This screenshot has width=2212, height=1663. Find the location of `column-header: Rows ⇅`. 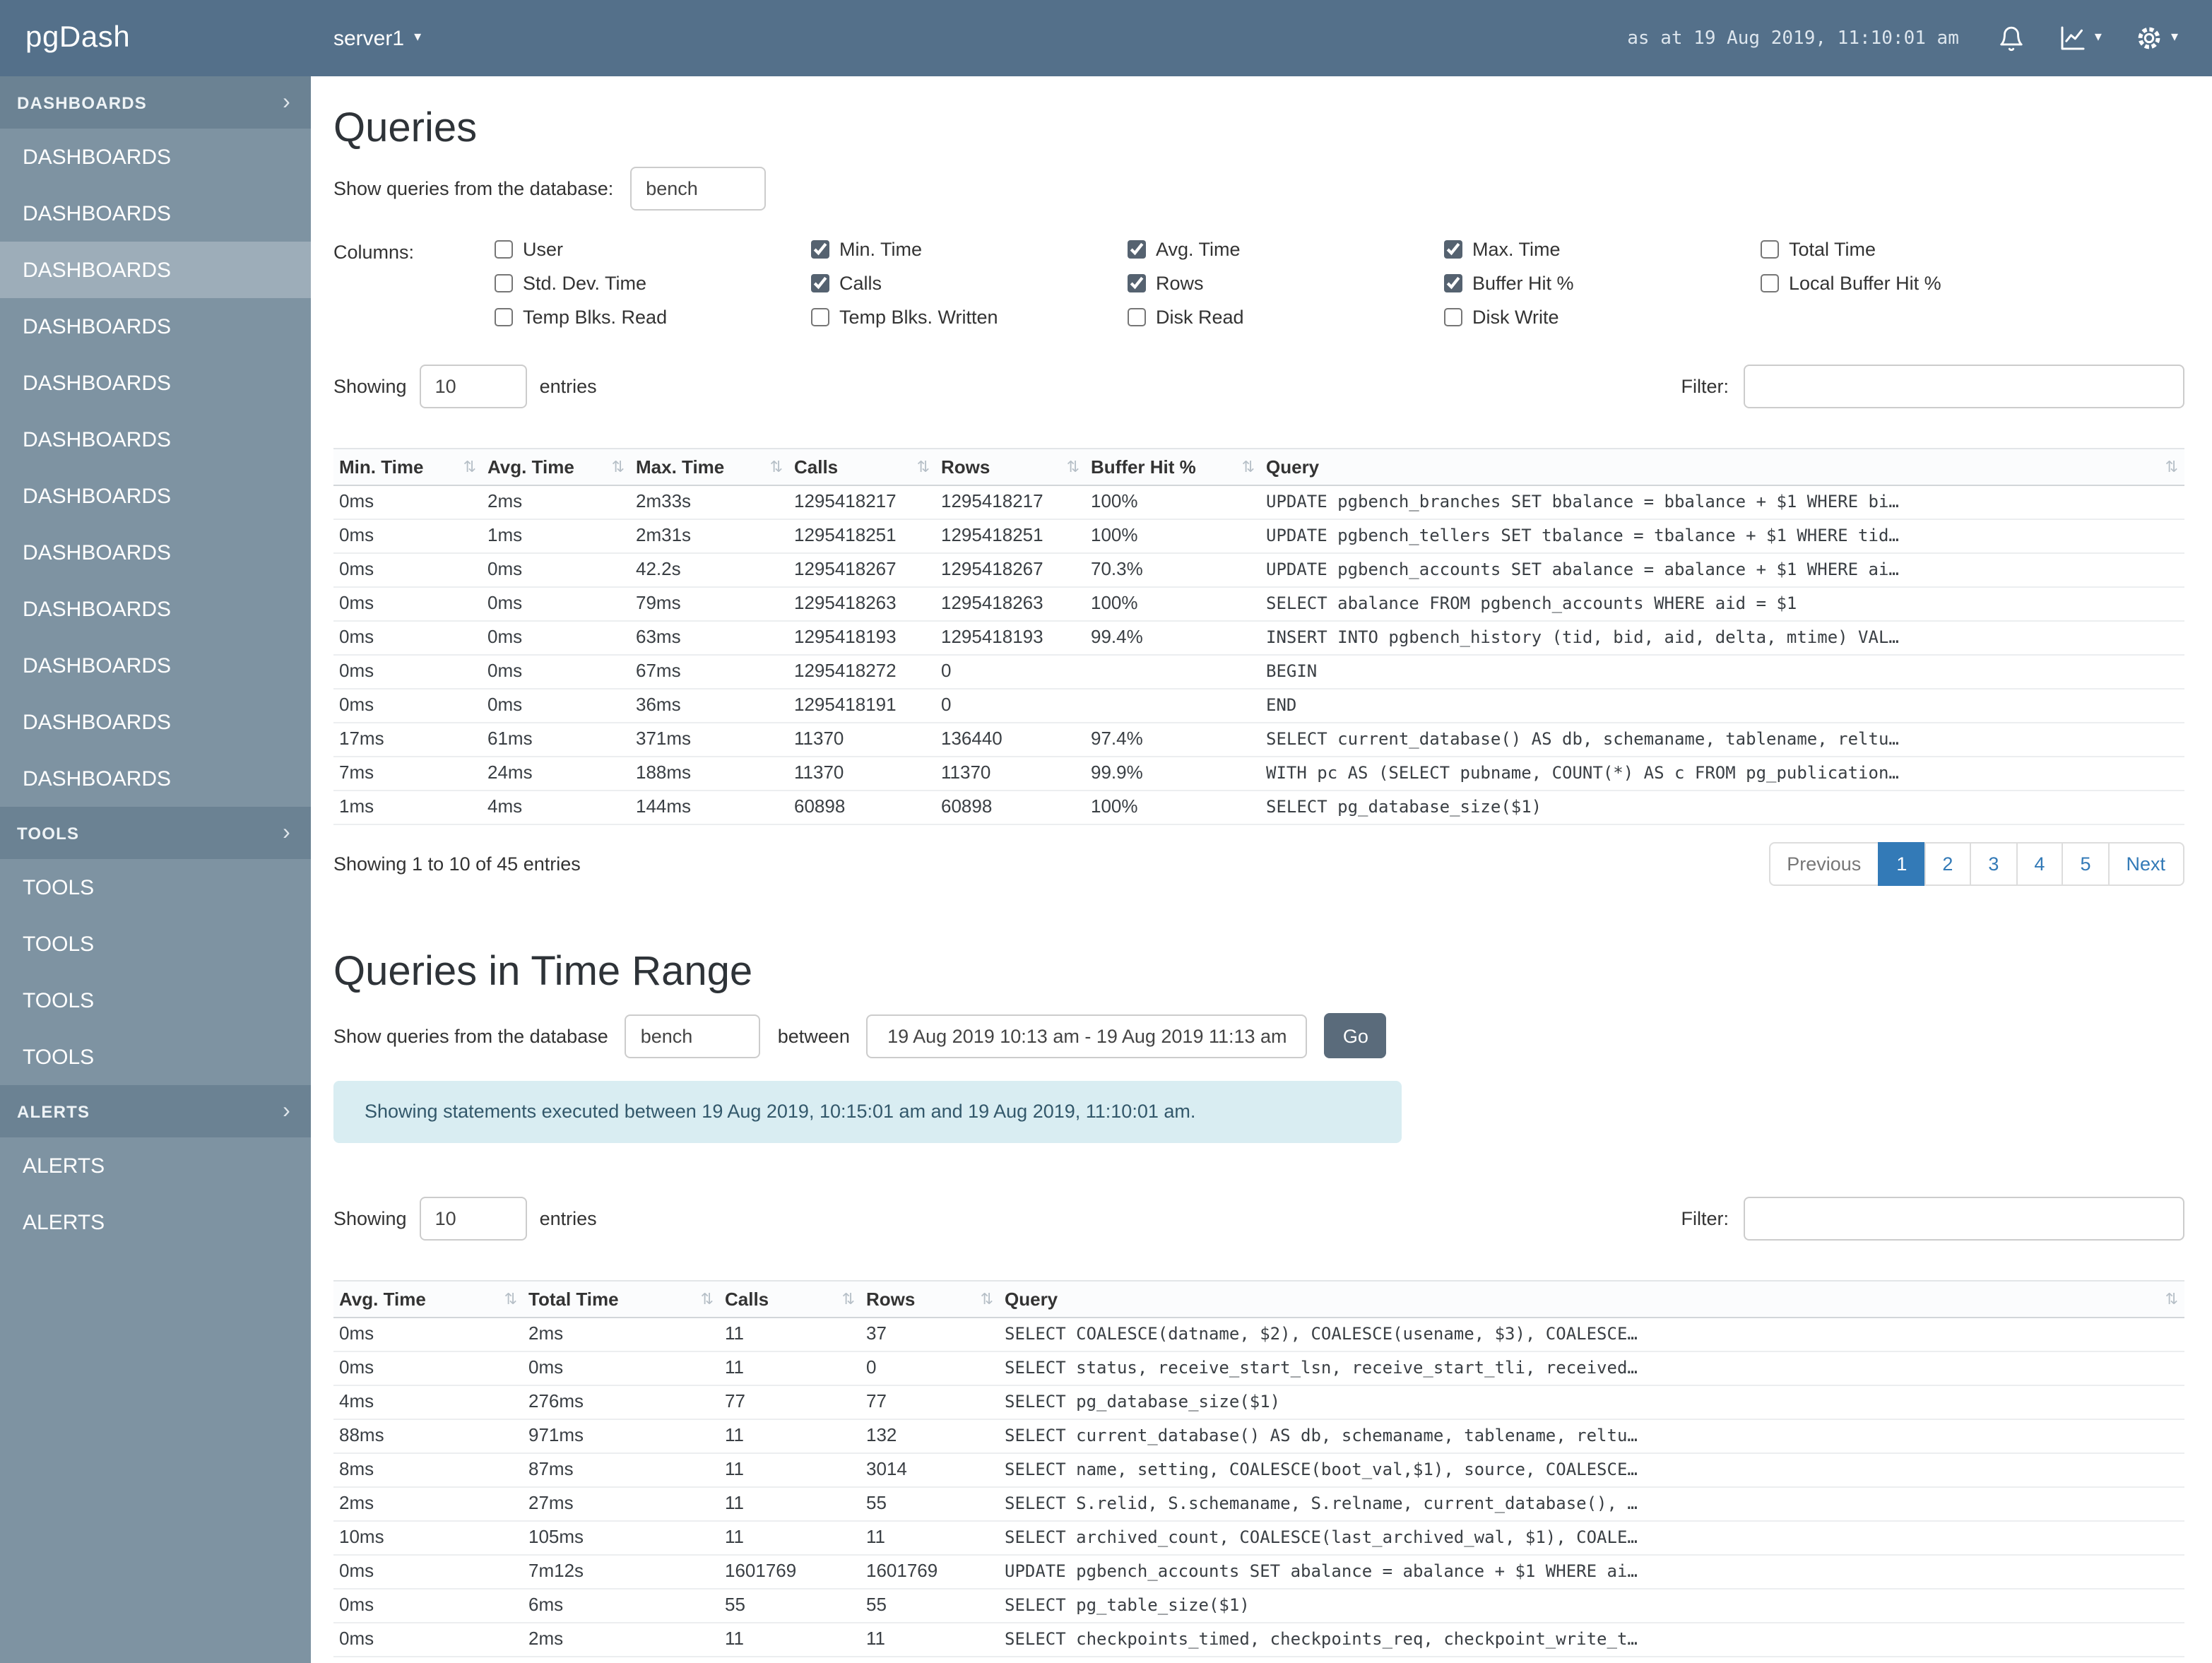

column-header: Rows ⇅ is located at coordinates (1010, 467).